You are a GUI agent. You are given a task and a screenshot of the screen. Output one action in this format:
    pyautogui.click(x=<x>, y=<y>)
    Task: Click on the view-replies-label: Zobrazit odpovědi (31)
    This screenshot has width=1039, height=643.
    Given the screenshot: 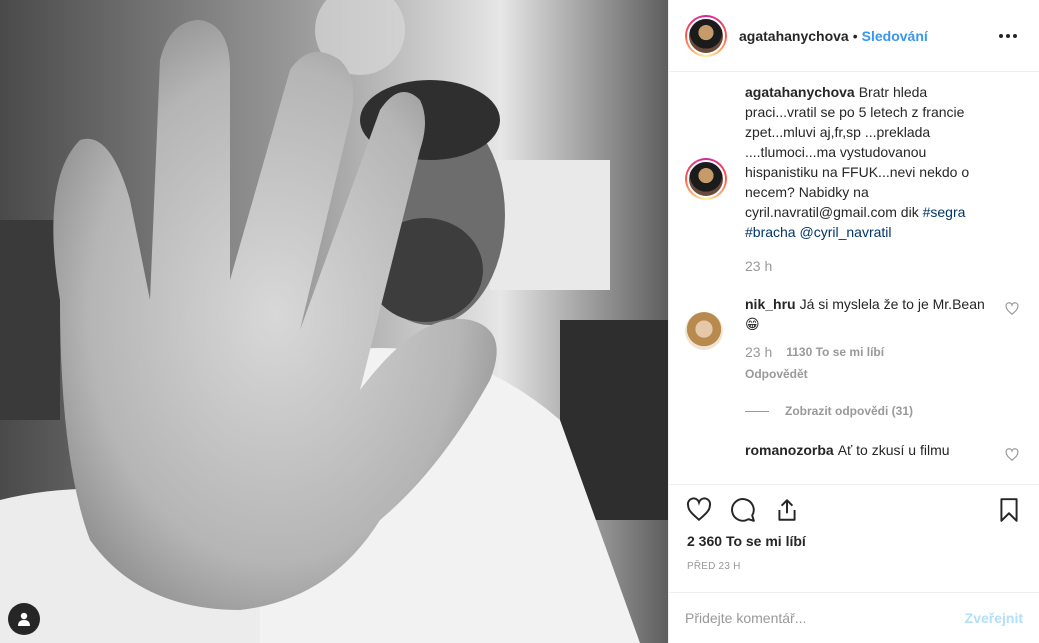 What is the action you would take?
    pyautogui.click(x=849, y=411)
    